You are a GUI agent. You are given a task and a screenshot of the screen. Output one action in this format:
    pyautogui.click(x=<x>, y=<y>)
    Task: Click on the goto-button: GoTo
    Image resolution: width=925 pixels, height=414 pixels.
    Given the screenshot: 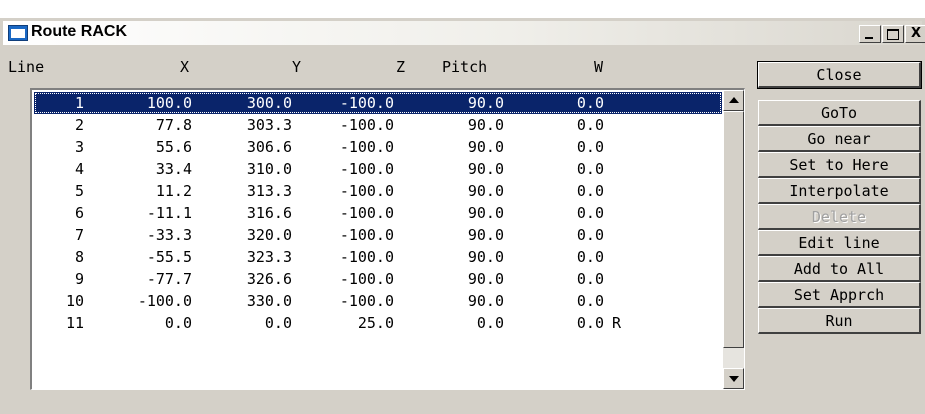 What is the action you would take?
    pyautogui.click(x=839, y=113)
    